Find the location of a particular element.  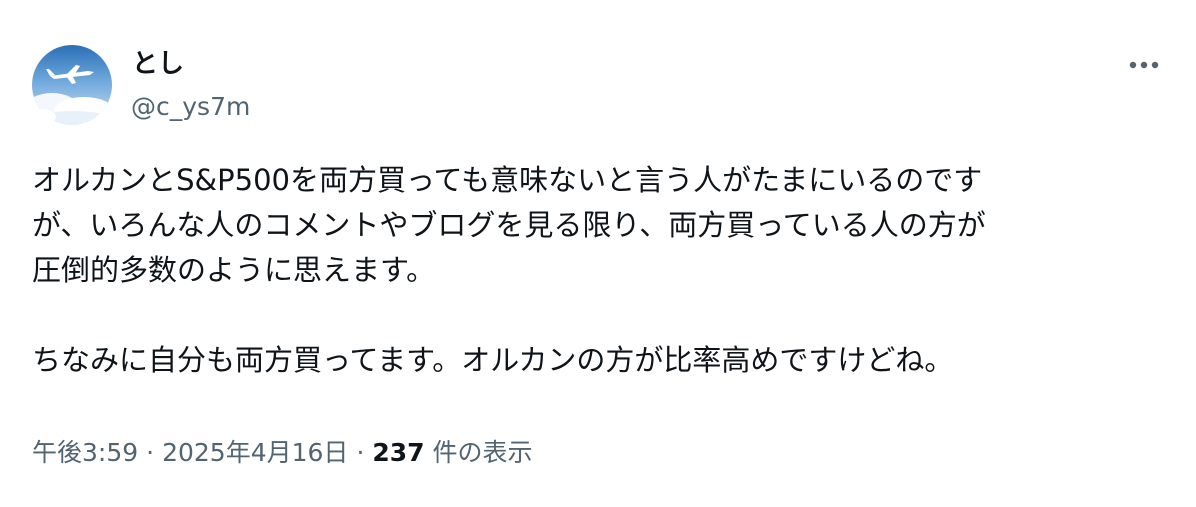

tweet-metadata: 午後3:59 · 2025年4月16日 · 237 件の表示 is located at coordinates (282, 453).